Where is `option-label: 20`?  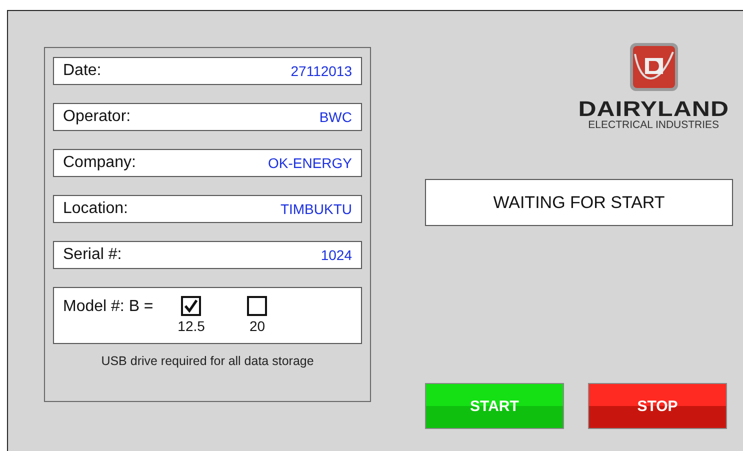
option-label: 20 is located at coordinates (257, 326).